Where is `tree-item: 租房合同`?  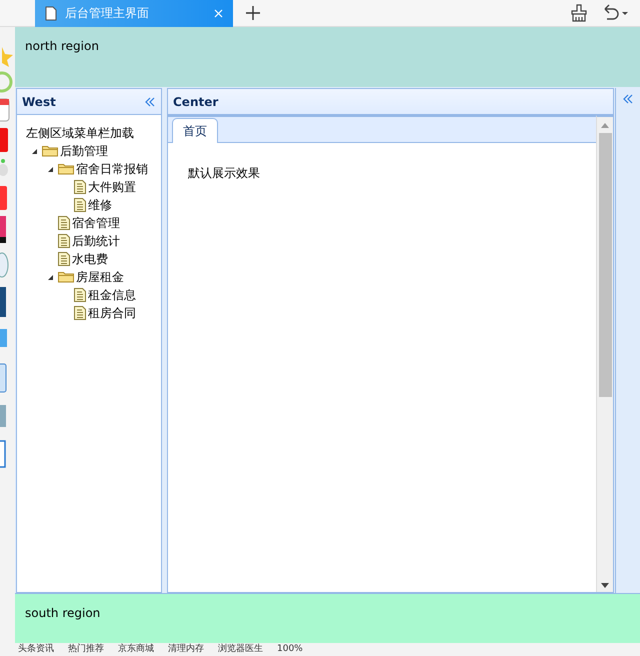 tree-item: 租房合同 is located at coordinates (112, 313).